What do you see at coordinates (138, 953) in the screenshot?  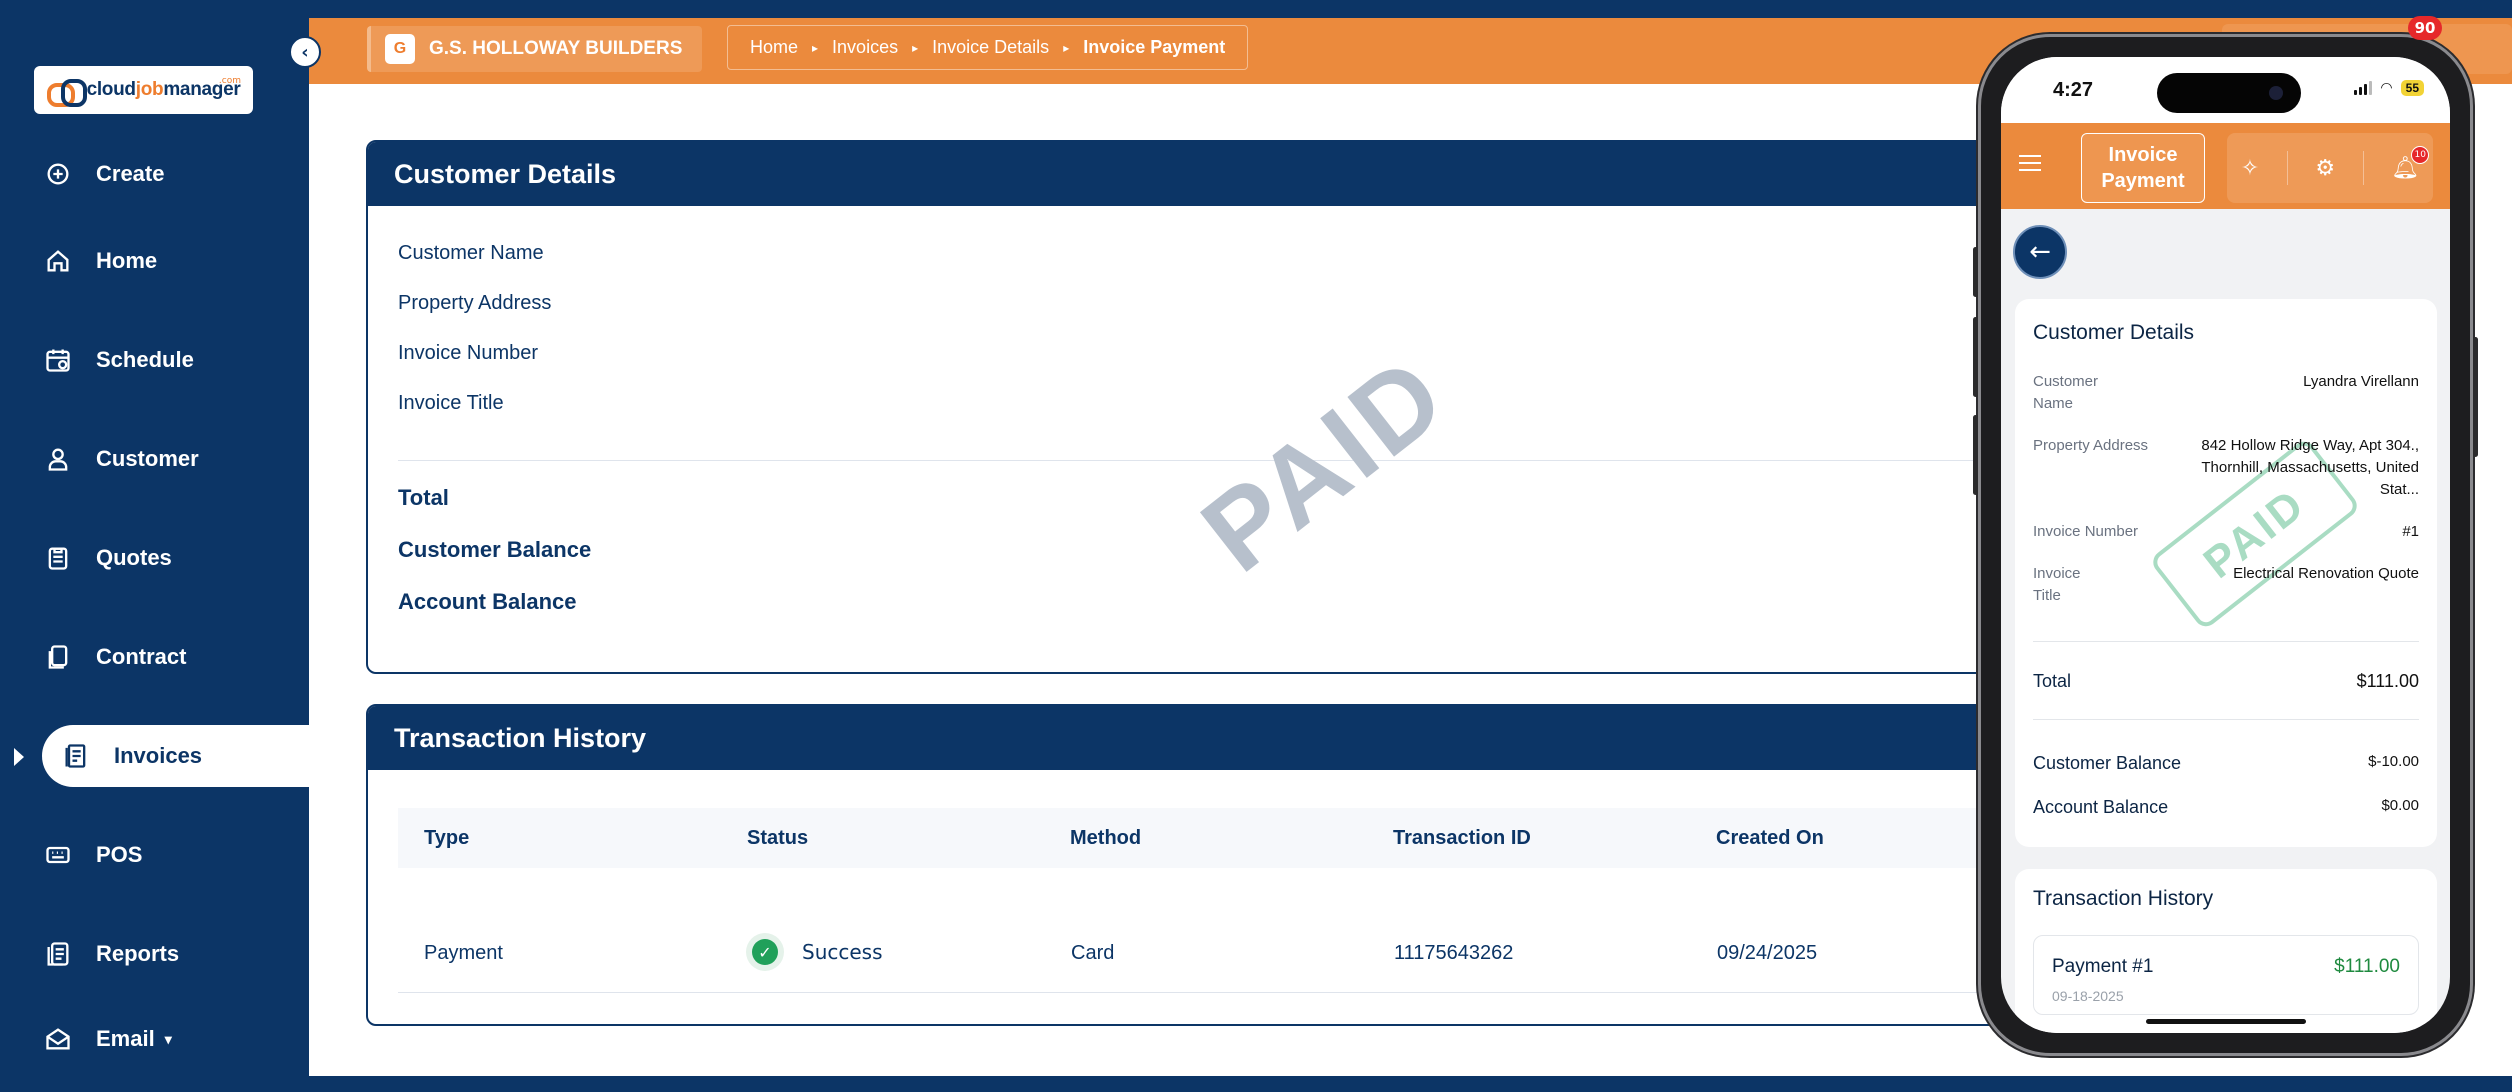 I see `sidebar-item-label: Reports` at bounding box center [138, 953].